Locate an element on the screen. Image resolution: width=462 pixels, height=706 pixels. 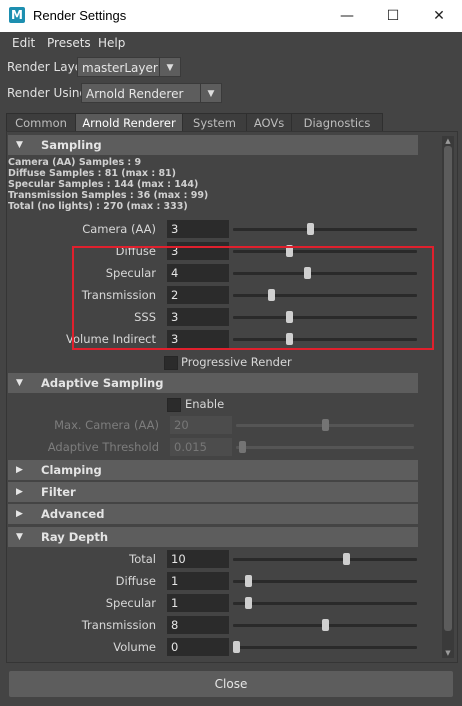
ray-depth-specular-slider-handle is located at coordinates (249, 603).